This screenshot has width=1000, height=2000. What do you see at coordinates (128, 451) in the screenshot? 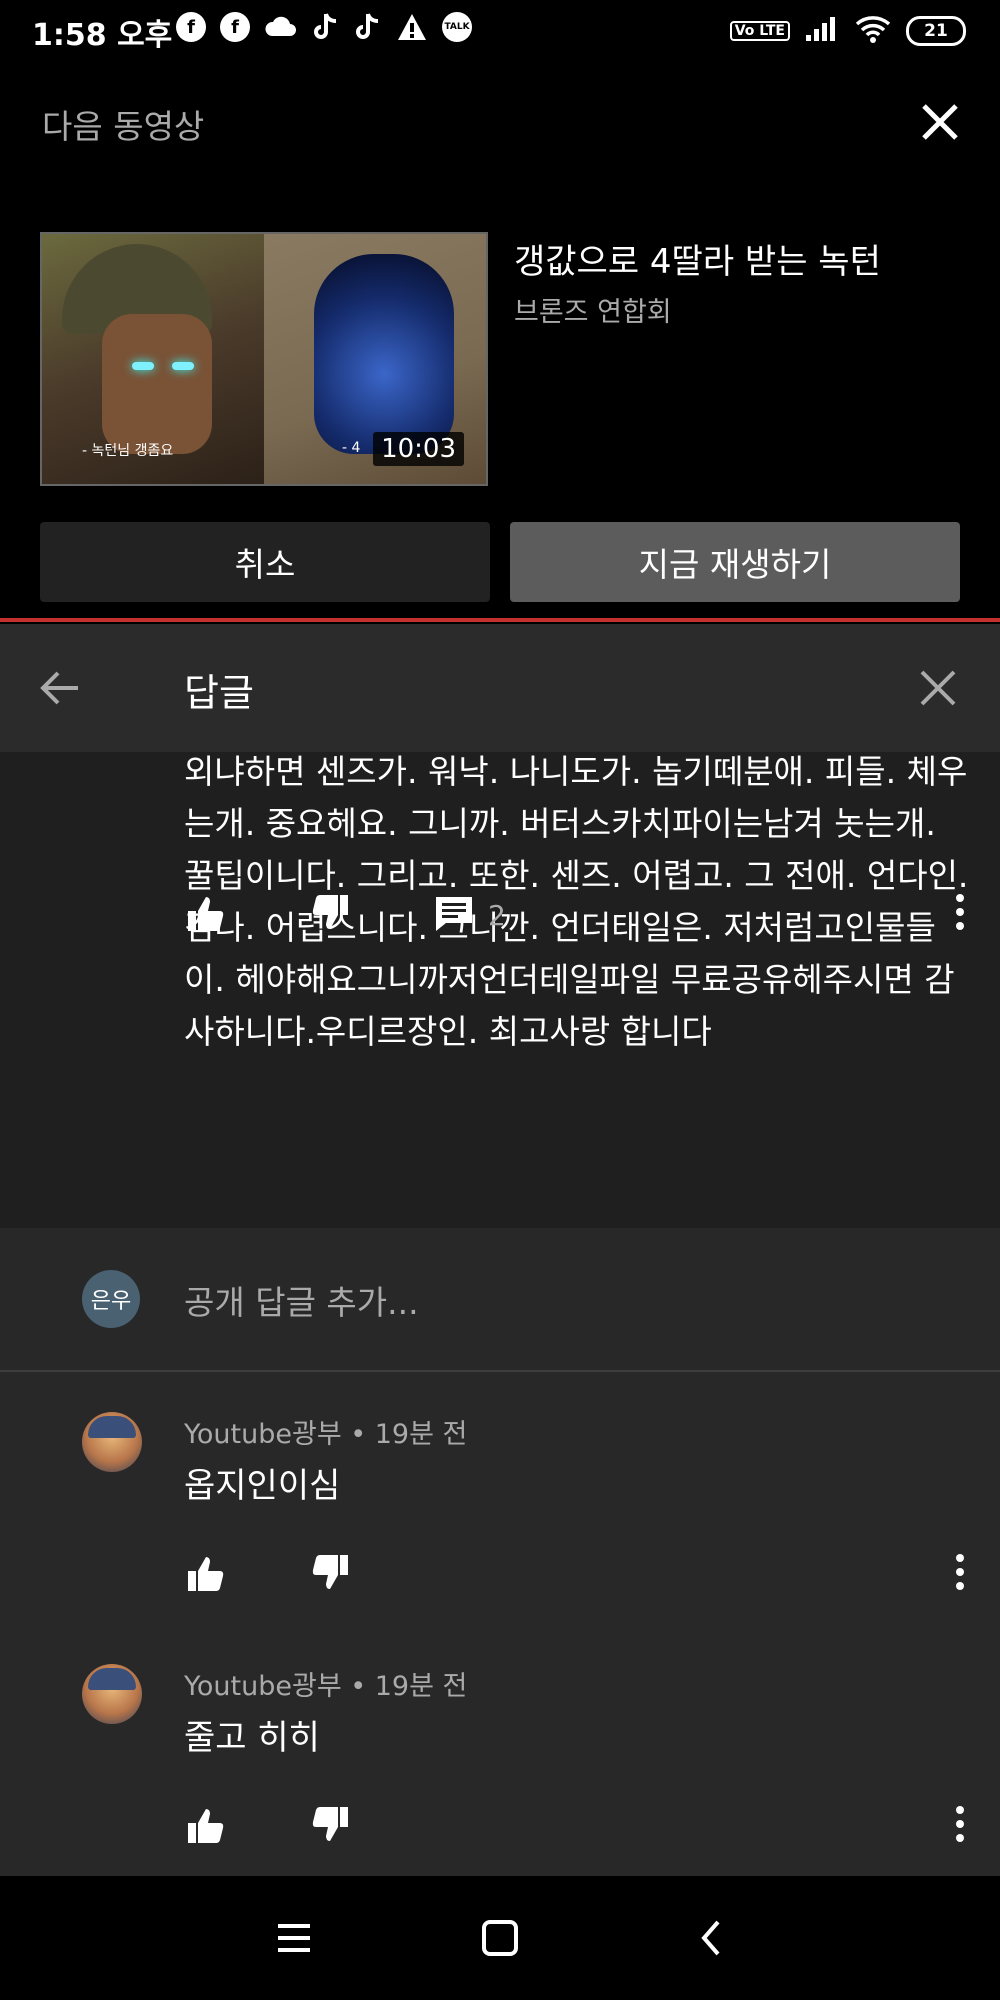
I see `thumbnail-caption: - 녹턴님 갱좀요` at bounding box center [128, 451].